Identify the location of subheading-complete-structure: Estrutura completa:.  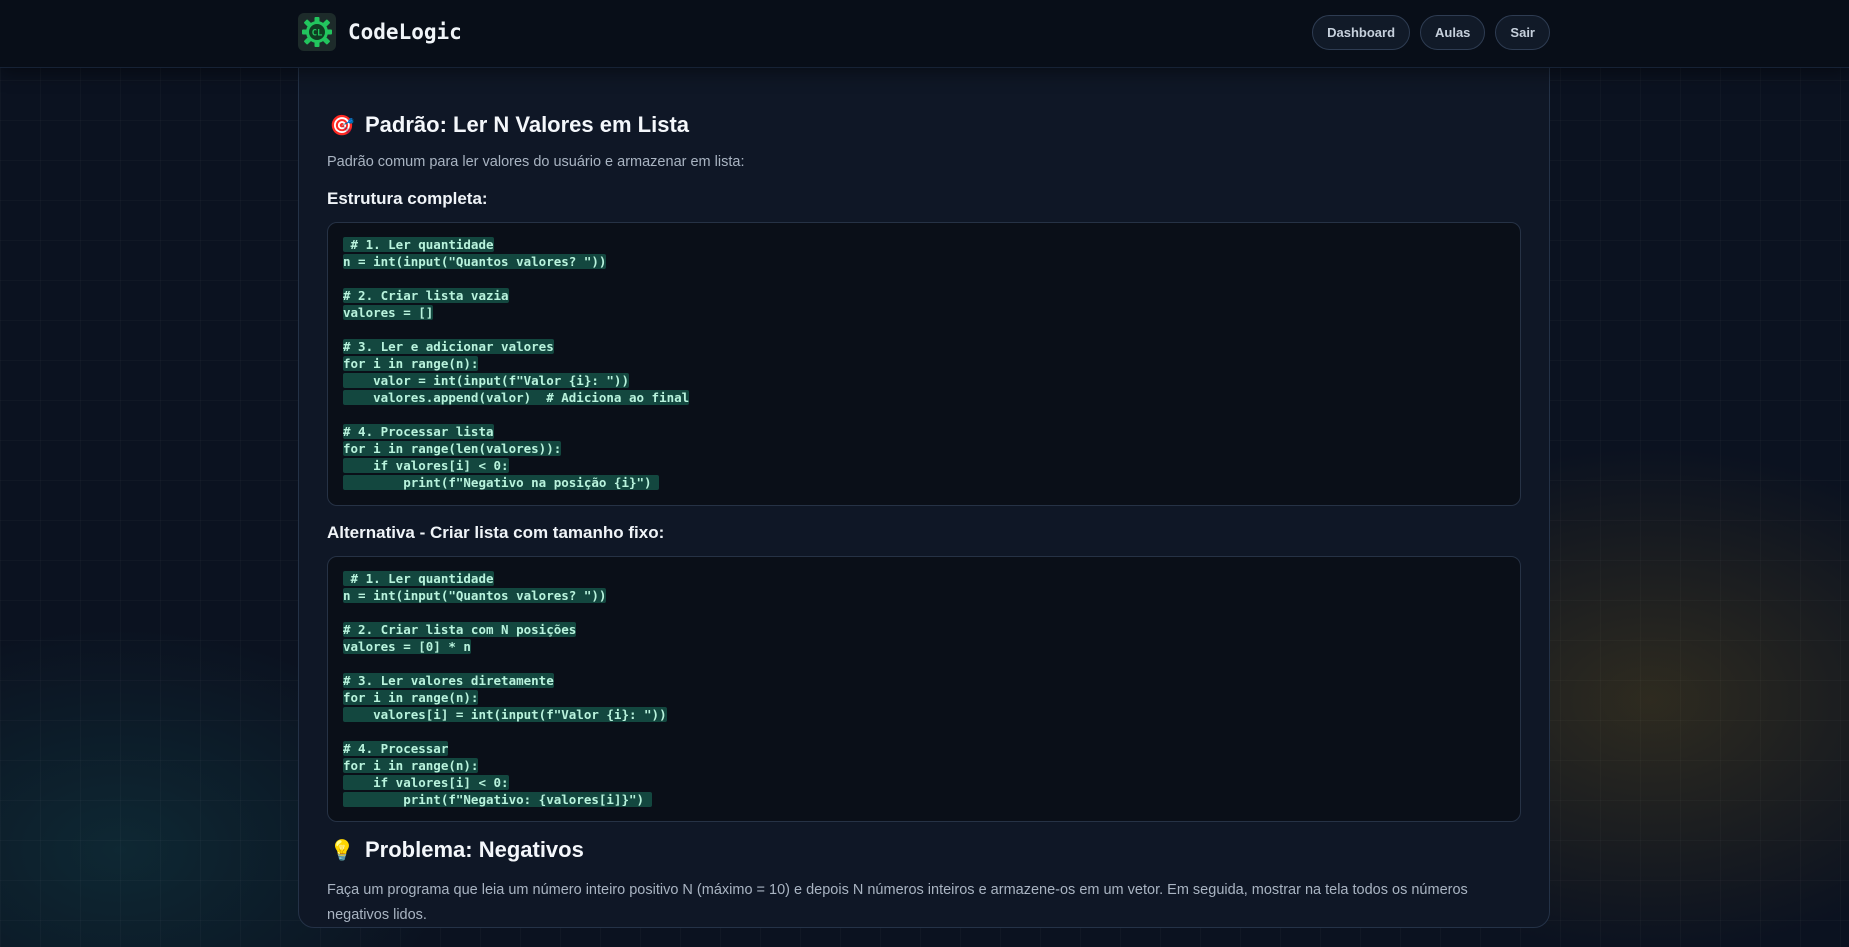
(407, 198).